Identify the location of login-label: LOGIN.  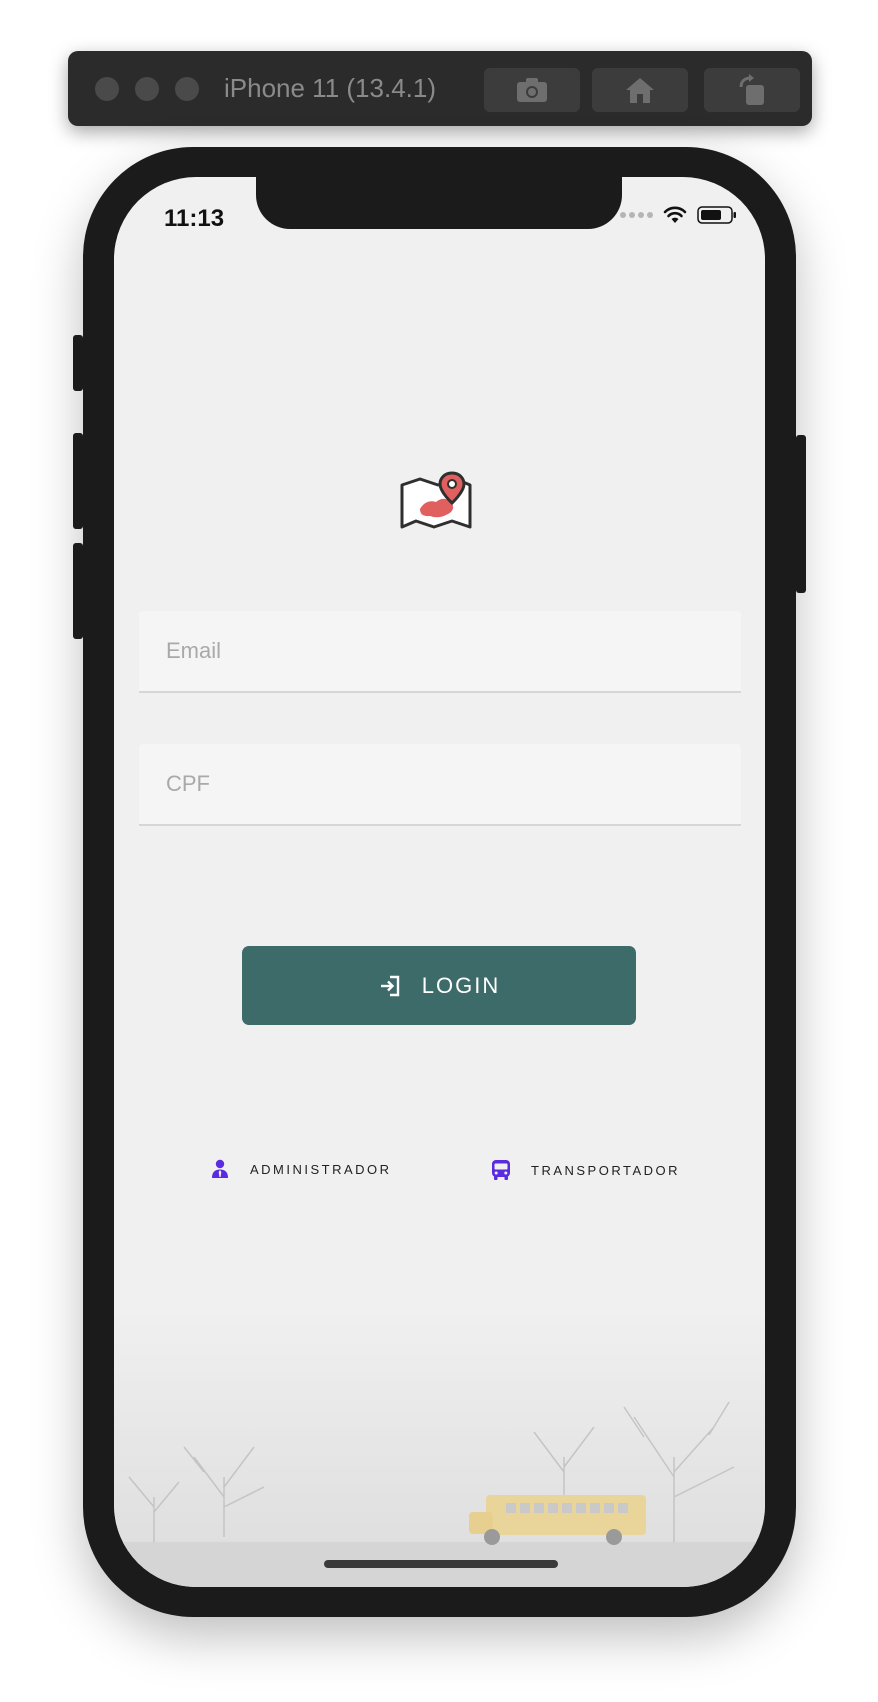
(461, 985).